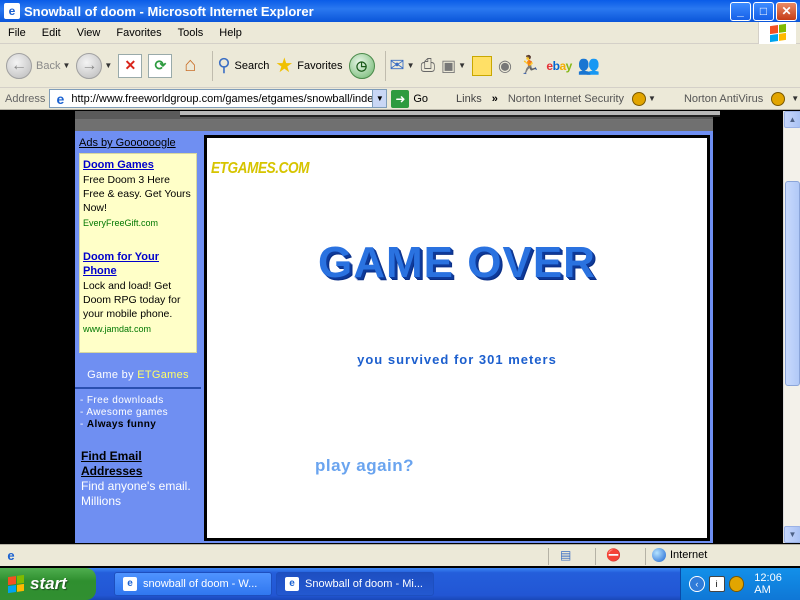 This screenshot has height=600, width=800. I want to click on scroll-thumb, so click(792, 283).